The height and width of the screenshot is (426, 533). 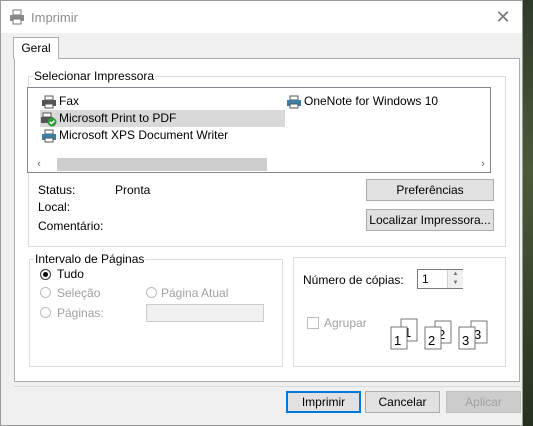 What do you see at coordinates (79, 293) in the screenshot?
I see `range-selection-label: Seleção` at bounding box center [79, 293].